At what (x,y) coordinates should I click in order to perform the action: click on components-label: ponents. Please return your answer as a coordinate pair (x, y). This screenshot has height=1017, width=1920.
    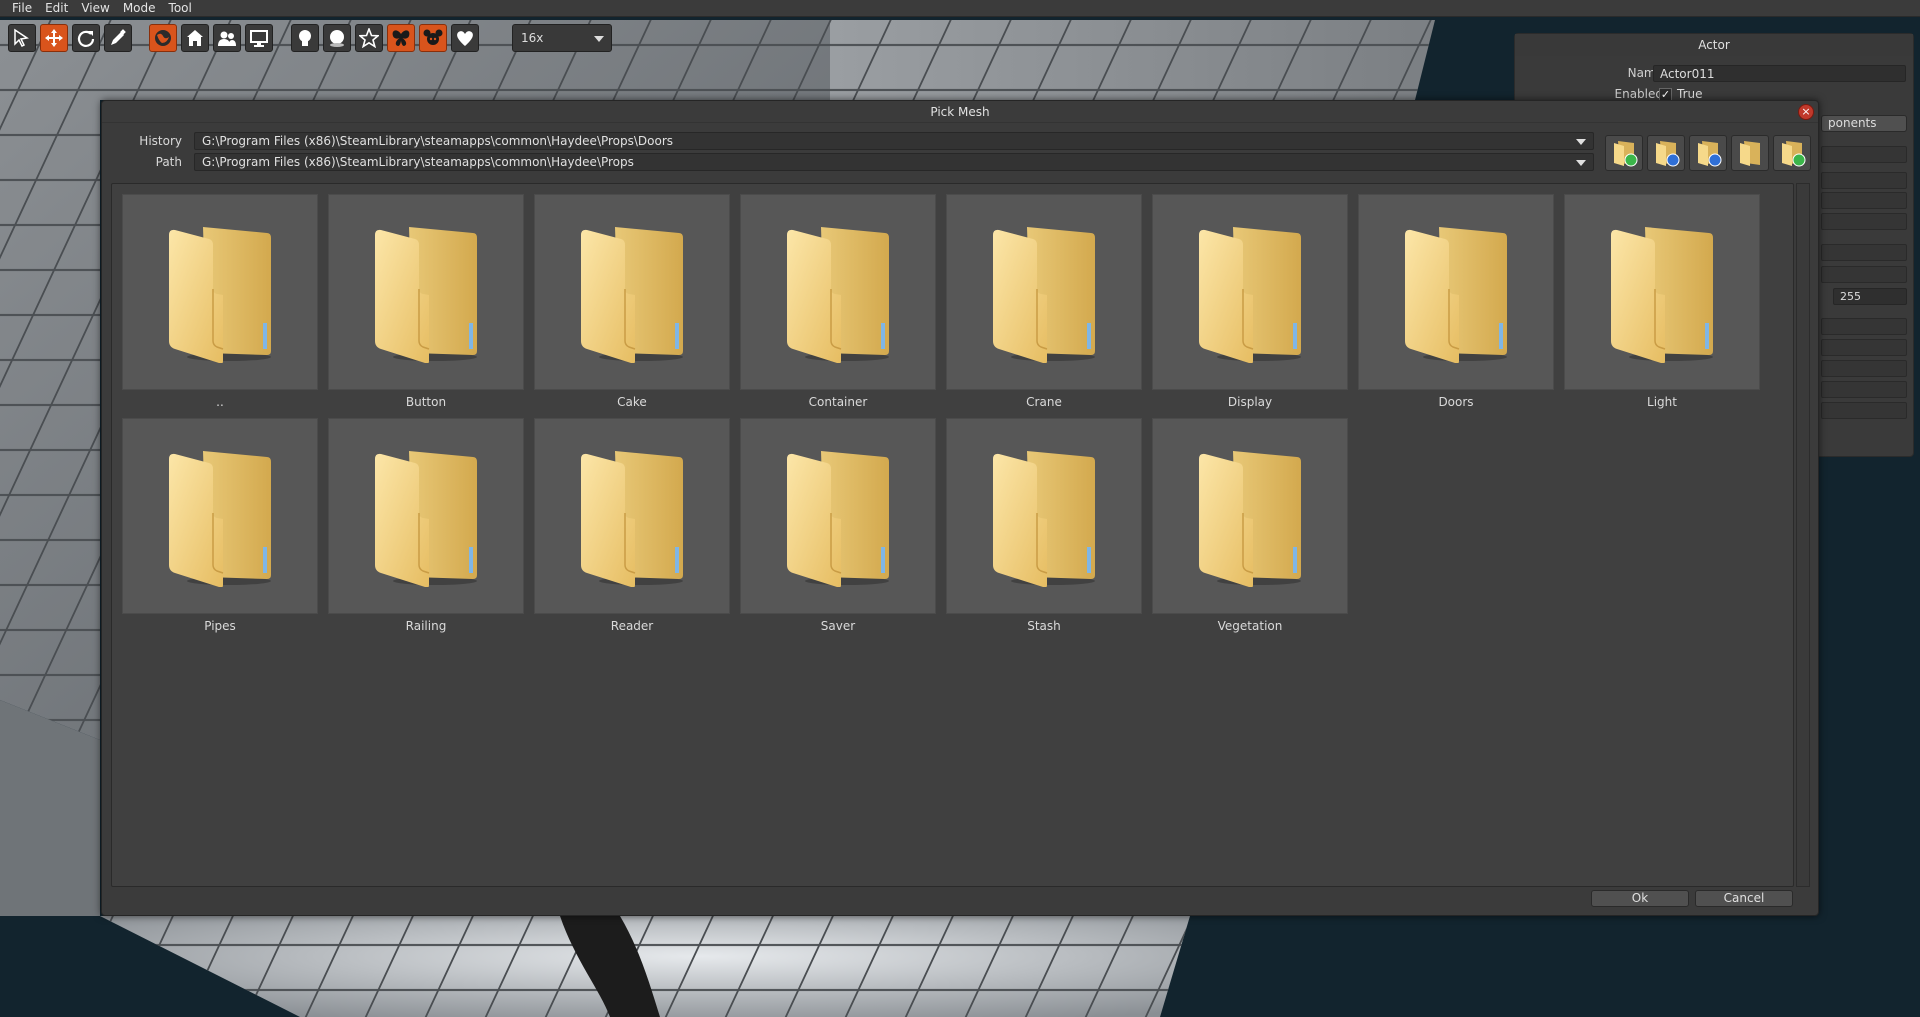
    Looking at the image, I should click on (1852, 123).